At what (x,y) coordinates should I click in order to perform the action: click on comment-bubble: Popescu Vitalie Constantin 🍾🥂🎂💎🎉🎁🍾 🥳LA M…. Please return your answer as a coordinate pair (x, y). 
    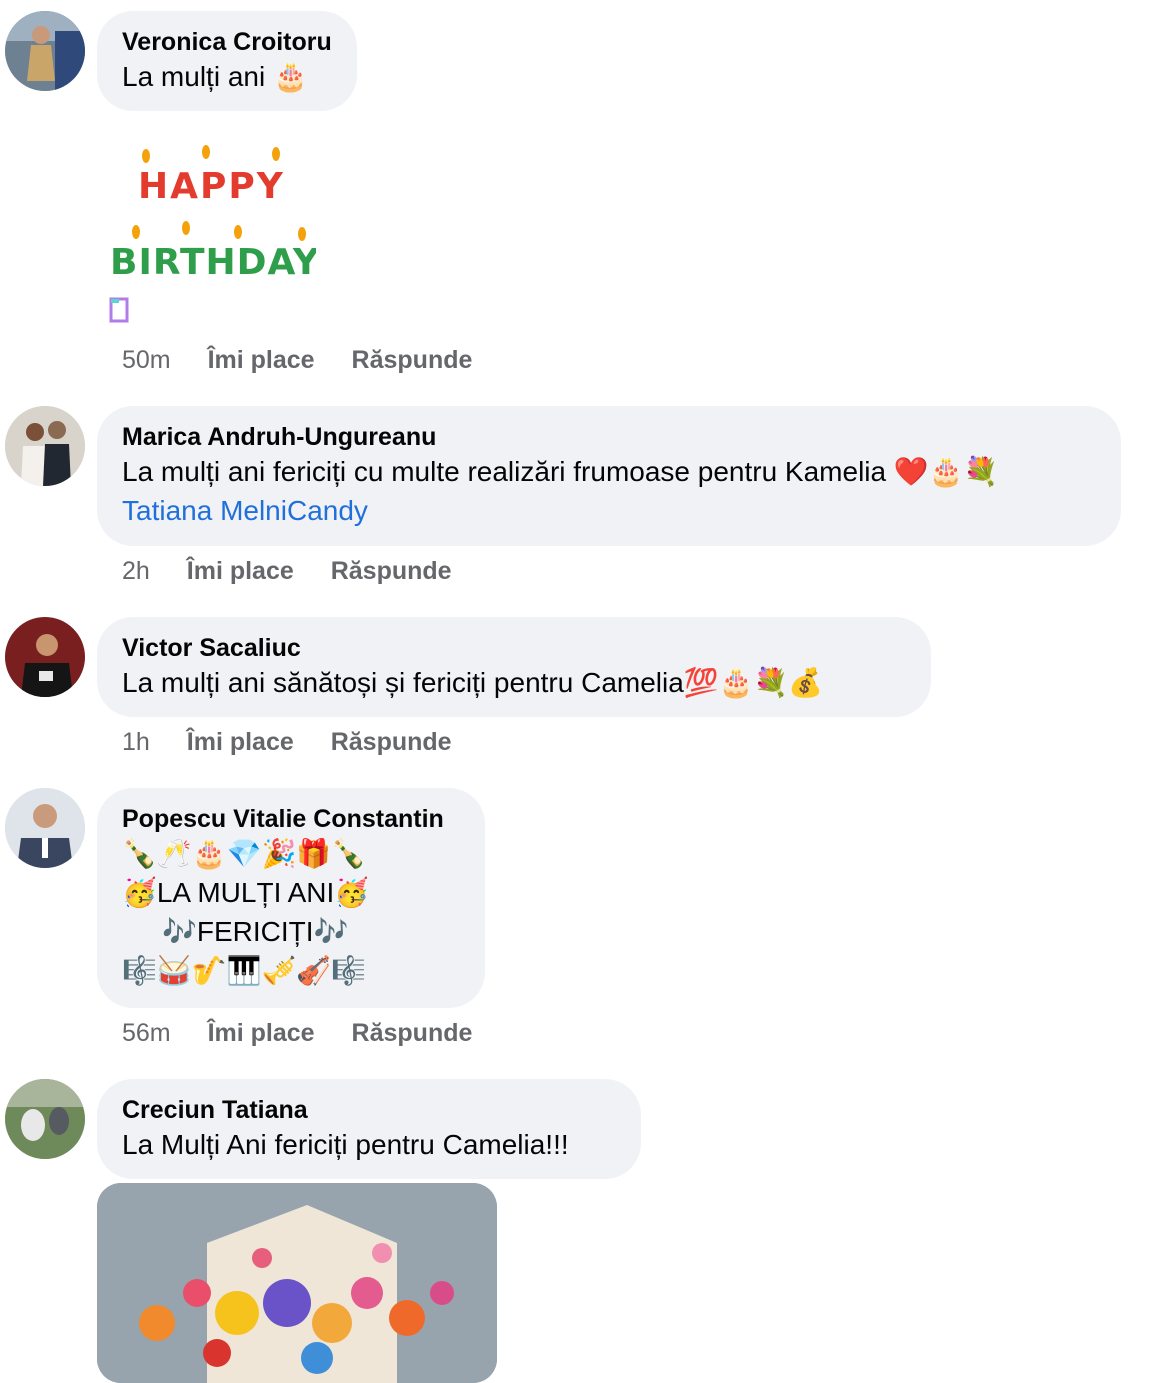
    Looking at the image, I should click on (291, 898).